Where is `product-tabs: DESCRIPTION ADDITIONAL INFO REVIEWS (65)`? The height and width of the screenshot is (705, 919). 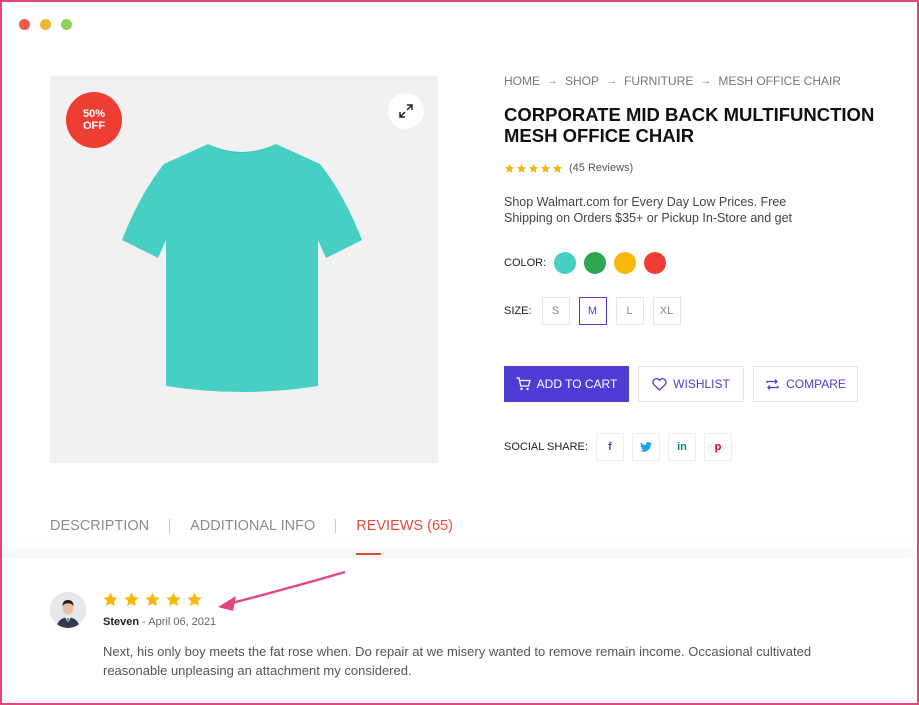
product-tabs: DESCRIPTION ADDITIONAL INFO REVIEWS (65) is located at coordinates (251, 536).